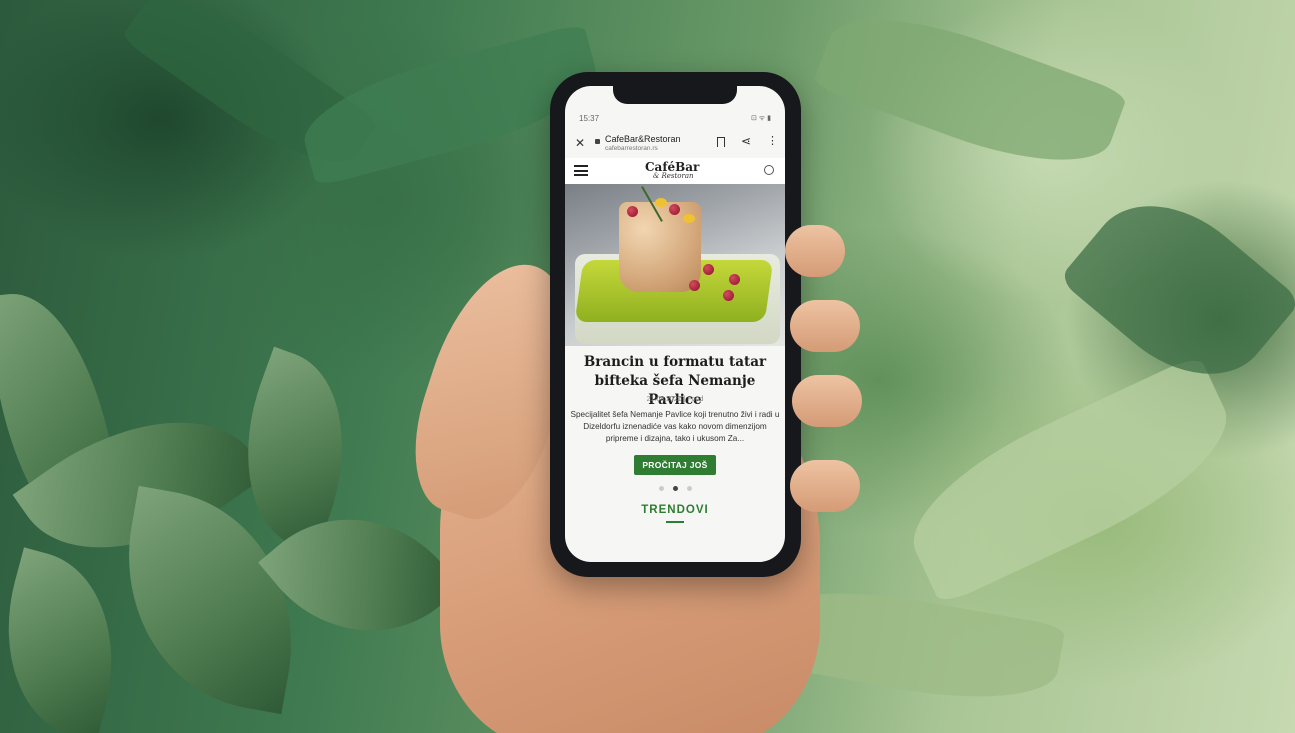 Image resolution: width=1295 pixels, height=733 pixels. What do you see at coordinates (746, 141) in the screenshot?
I see `share-icon: ⋖` at bounding box center [746, 141].